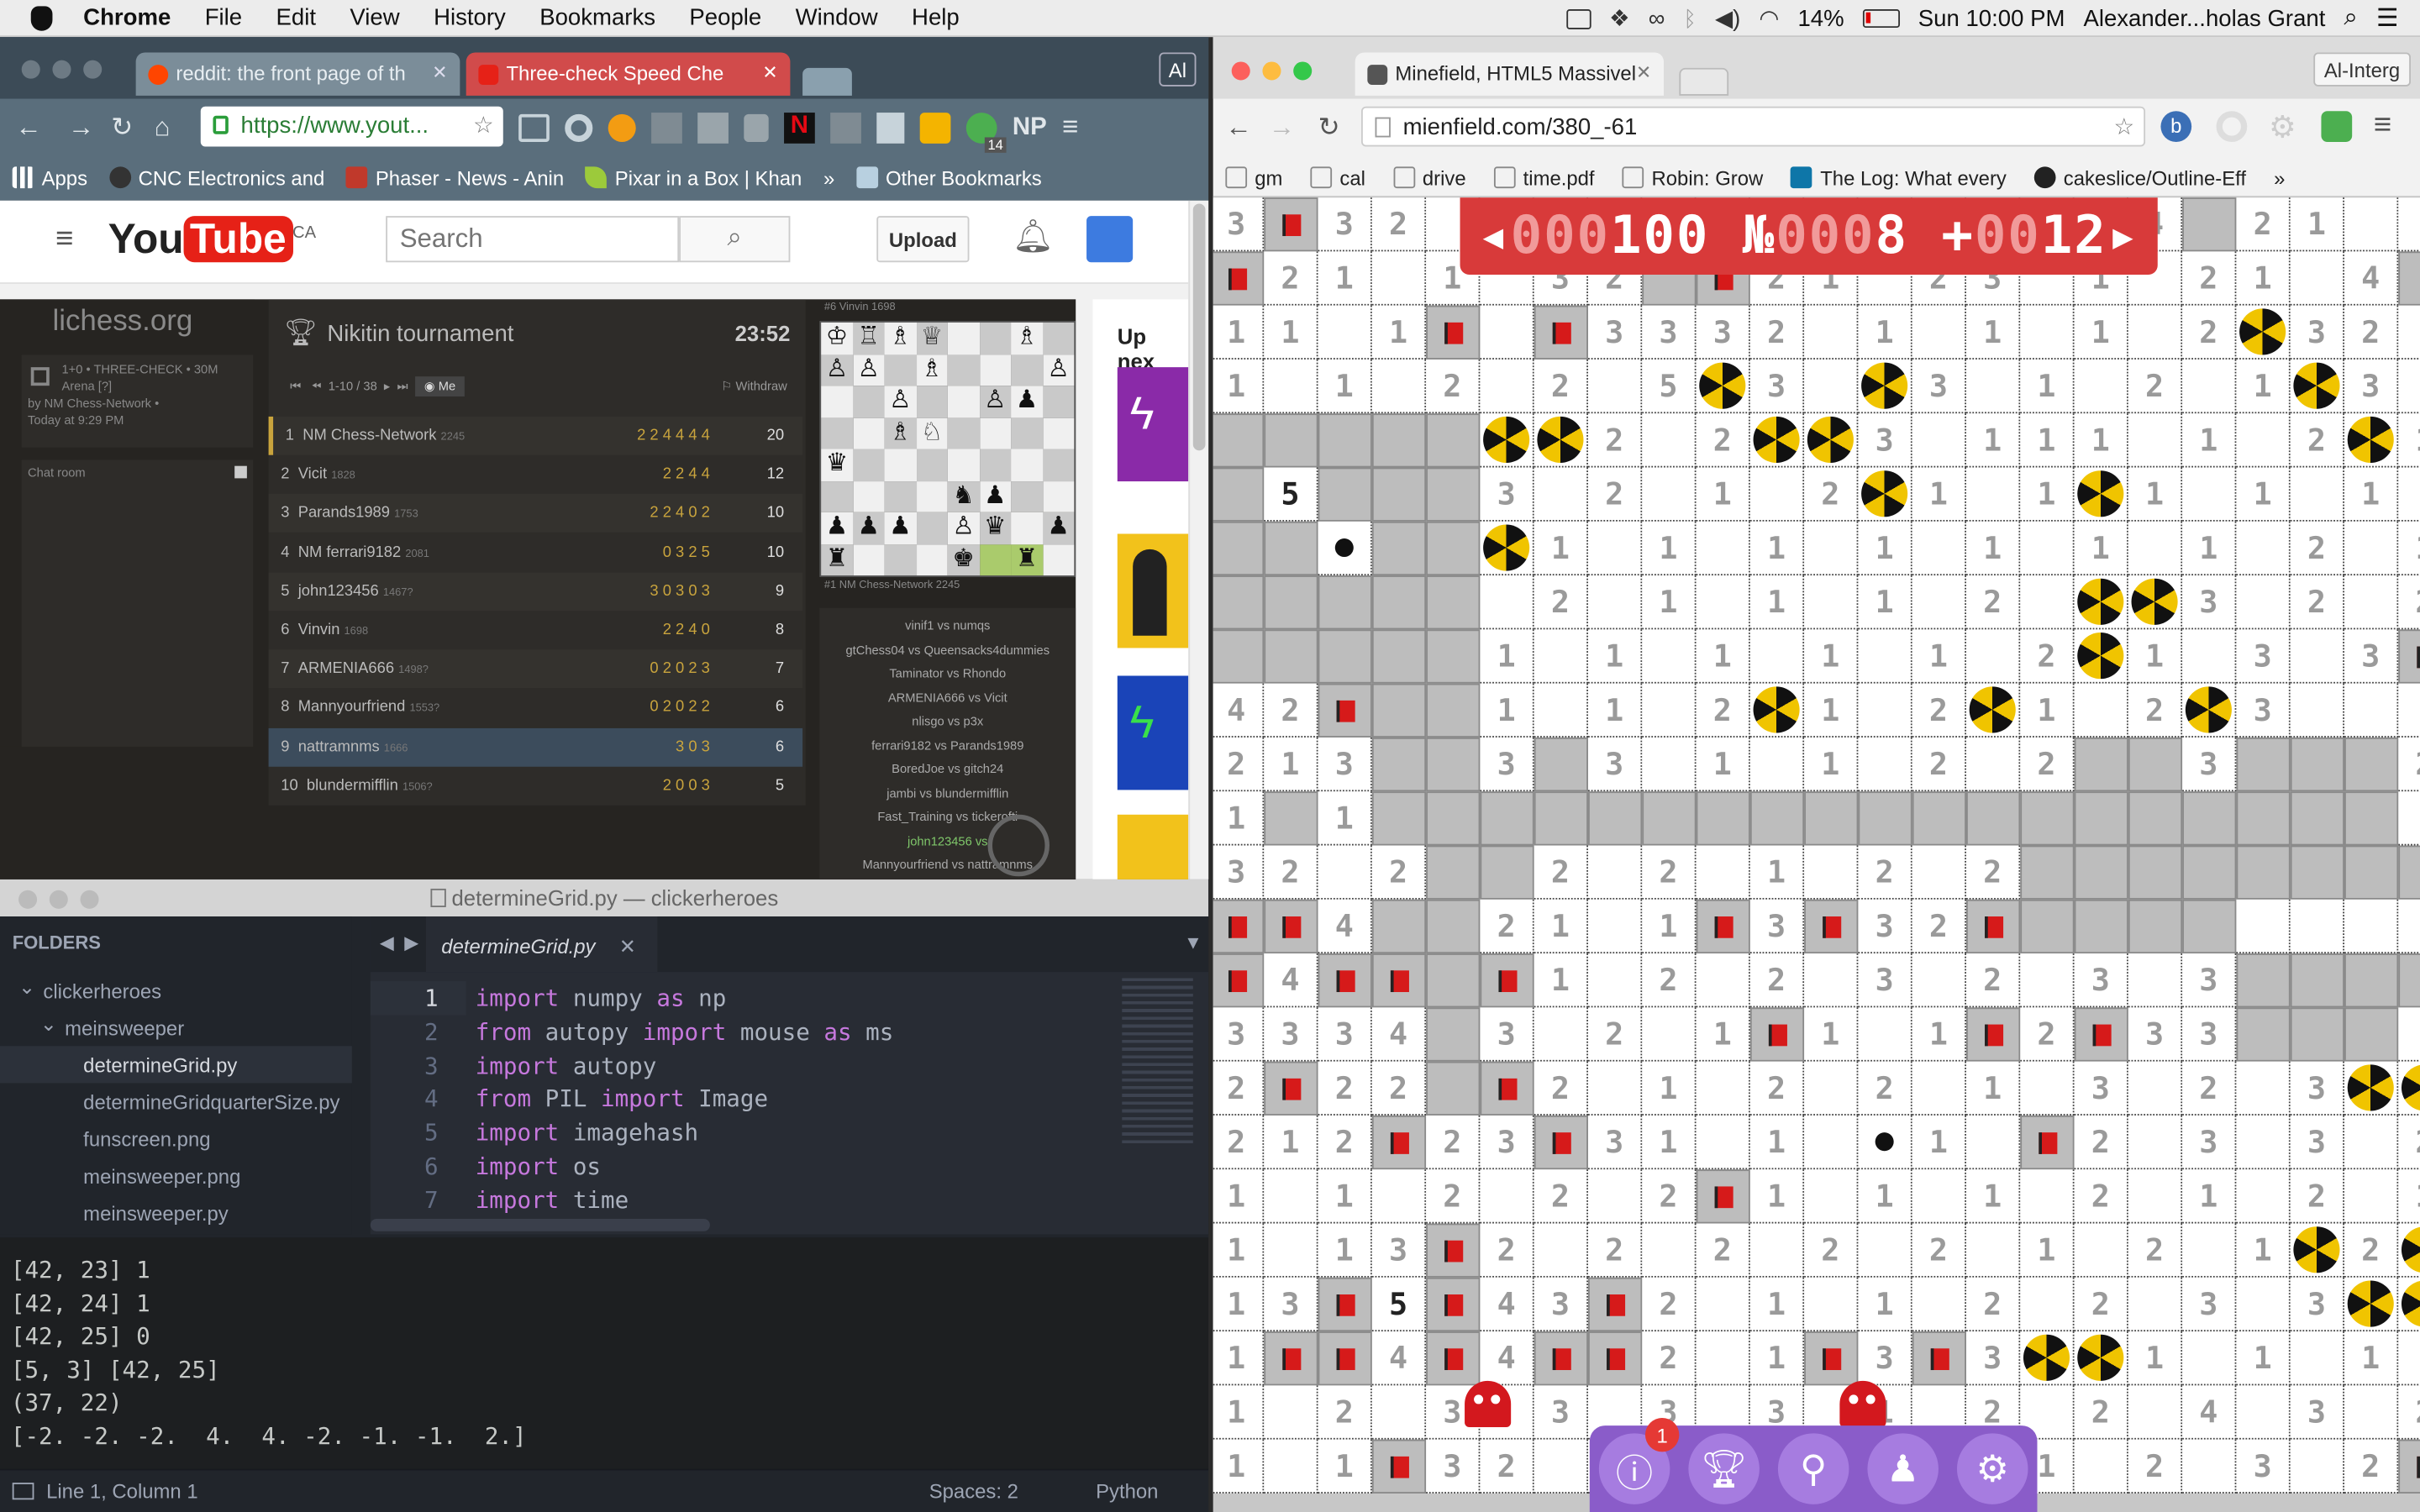 The image size is (2420, 1512). I want to click on grid-extension-icon, so click(666, 127).